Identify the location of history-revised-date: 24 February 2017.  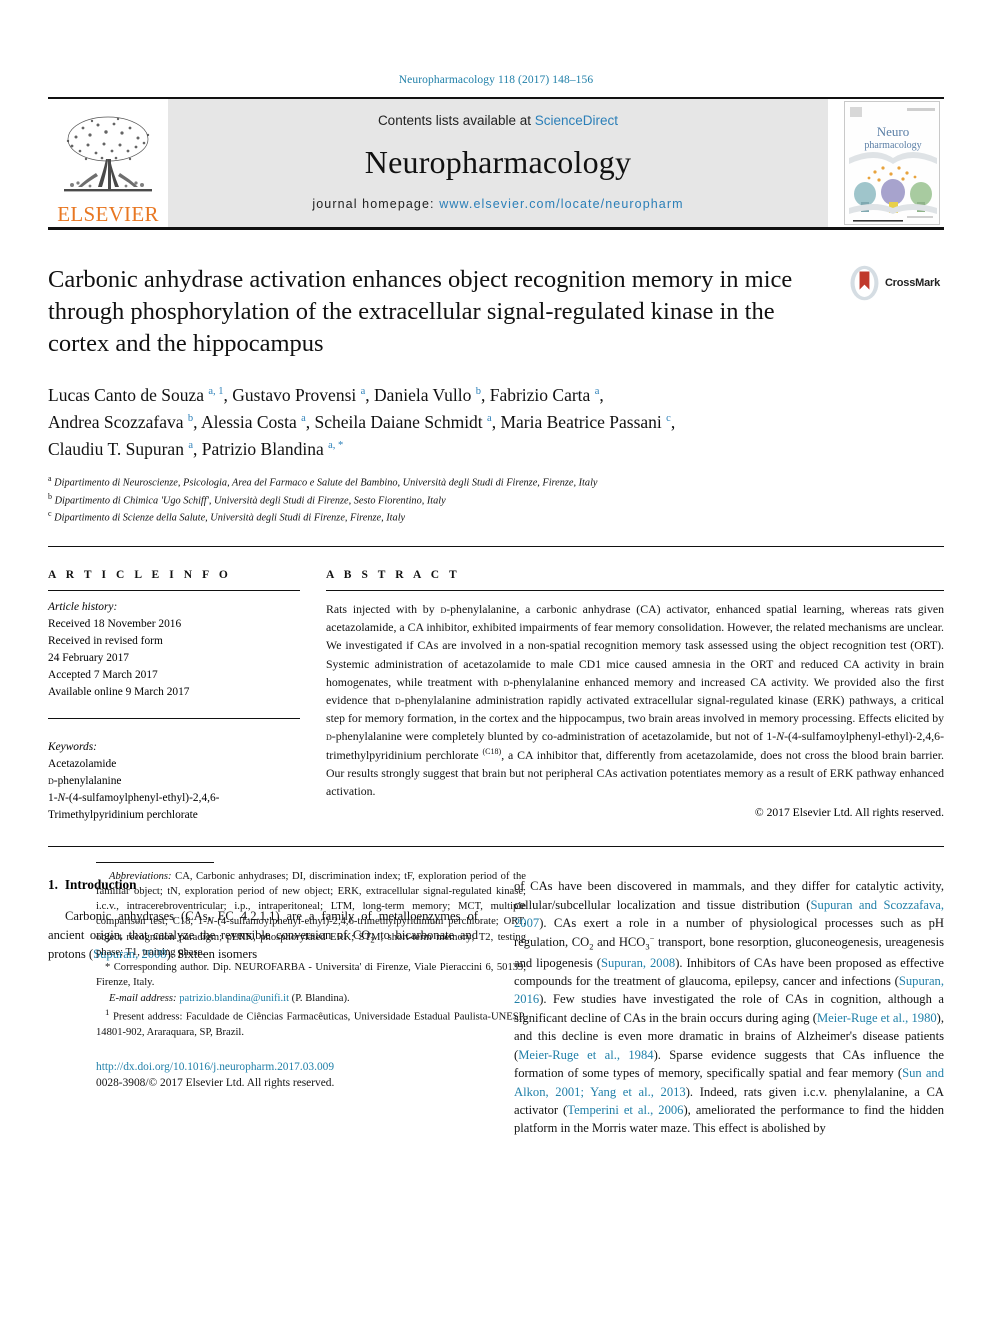
(88, 658).